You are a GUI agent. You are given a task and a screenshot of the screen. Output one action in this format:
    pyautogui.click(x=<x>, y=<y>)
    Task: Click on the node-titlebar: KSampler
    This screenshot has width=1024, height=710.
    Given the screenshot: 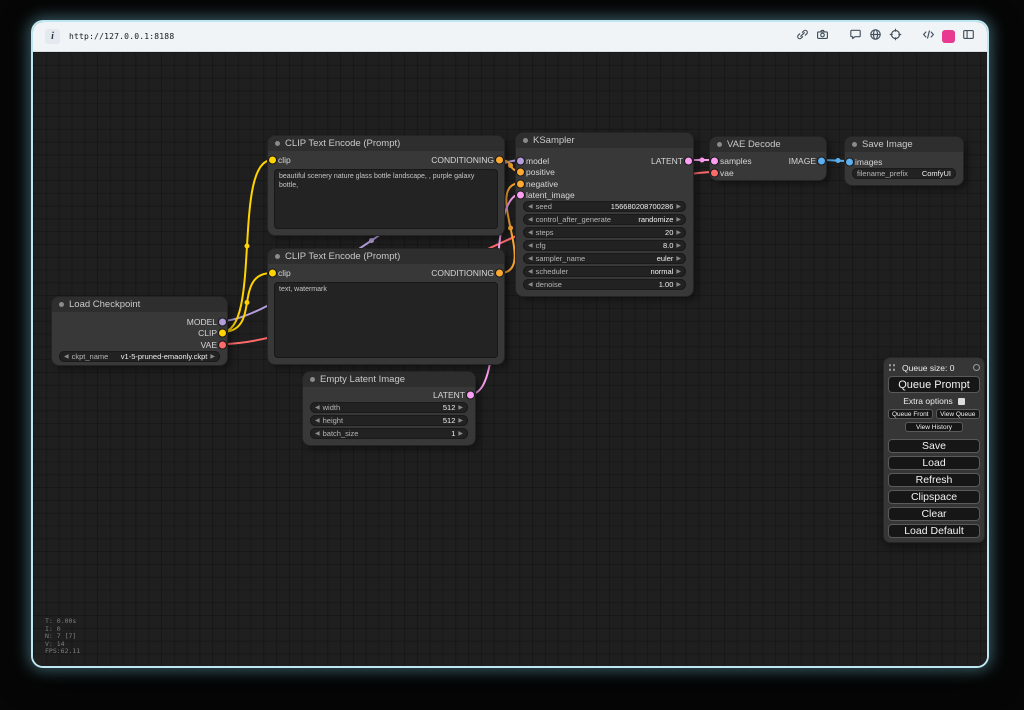 What is the action you would take?
    pyautogui.click(x=604, y=140)
    